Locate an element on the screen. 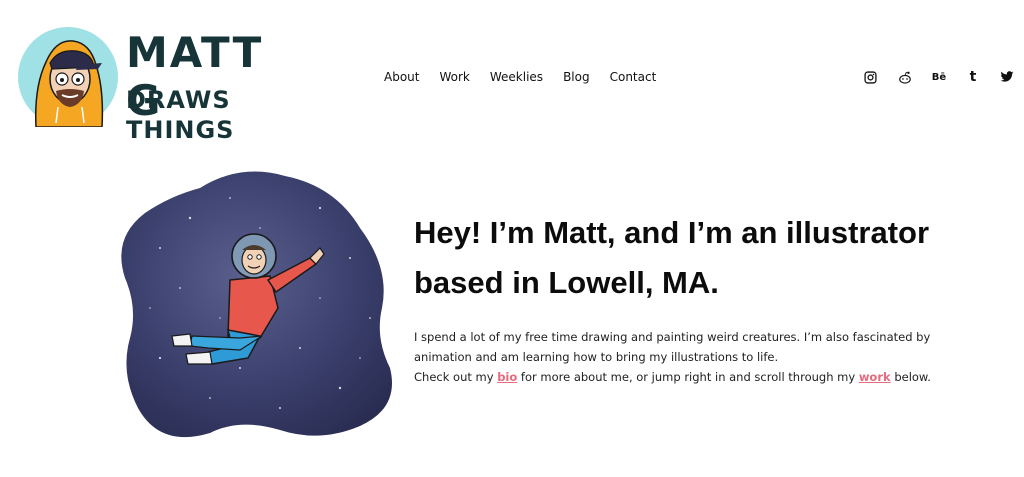 The width and height of the screenshot is (1024, 477). reddit-icon is located at coordinates (905, 77).